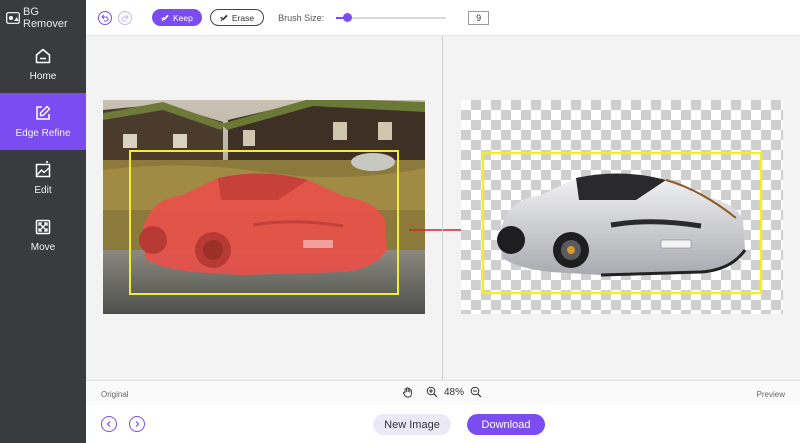 This screenshot has width=800, height=443. I want to click on preview-label: Preview, so click(770, 394).